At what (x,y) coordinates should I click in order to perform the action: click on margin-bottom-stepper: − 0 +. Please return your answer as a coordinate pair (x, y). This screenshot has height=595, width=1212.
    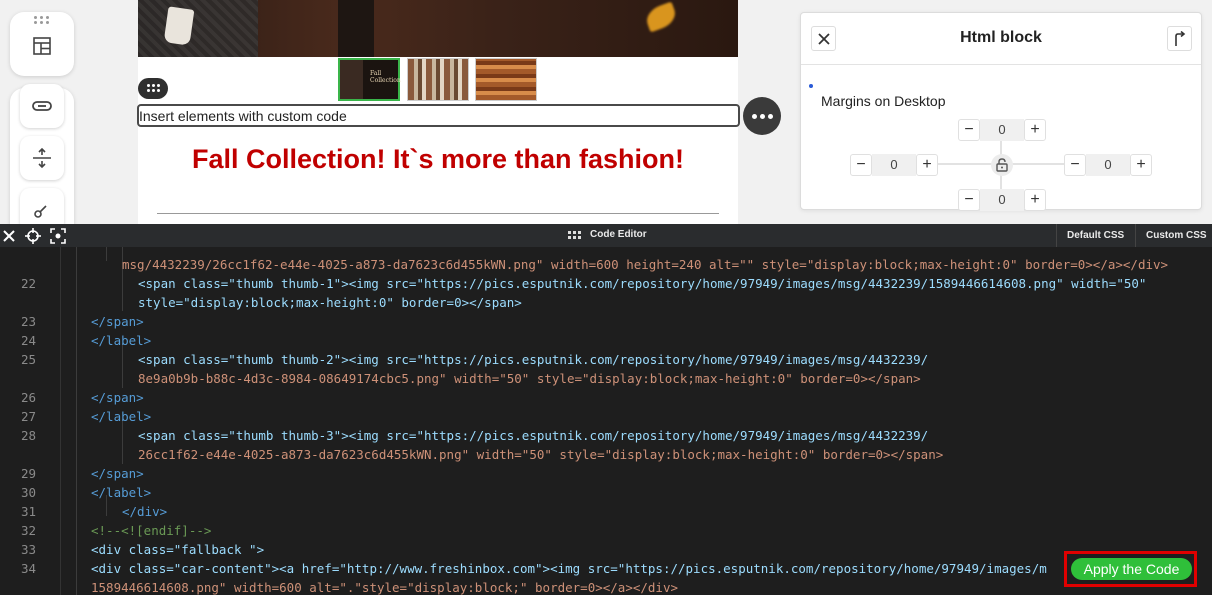
    Looking at the image, I should click on (1003, 200).